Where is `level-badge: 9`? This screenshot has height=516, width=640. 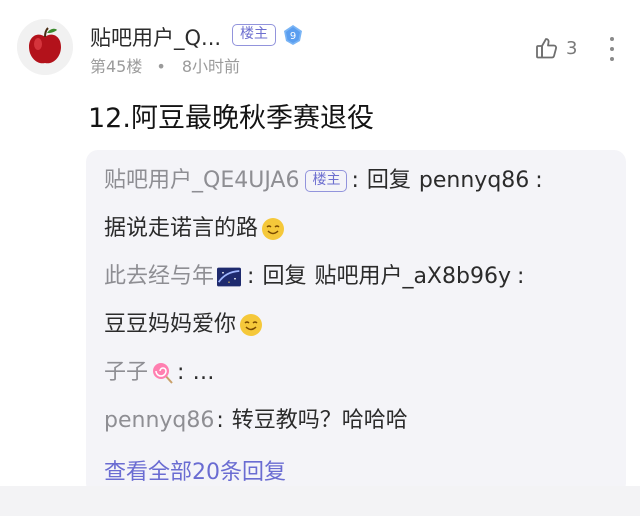 level-badge: 9 is located at coordinates (293, 35).